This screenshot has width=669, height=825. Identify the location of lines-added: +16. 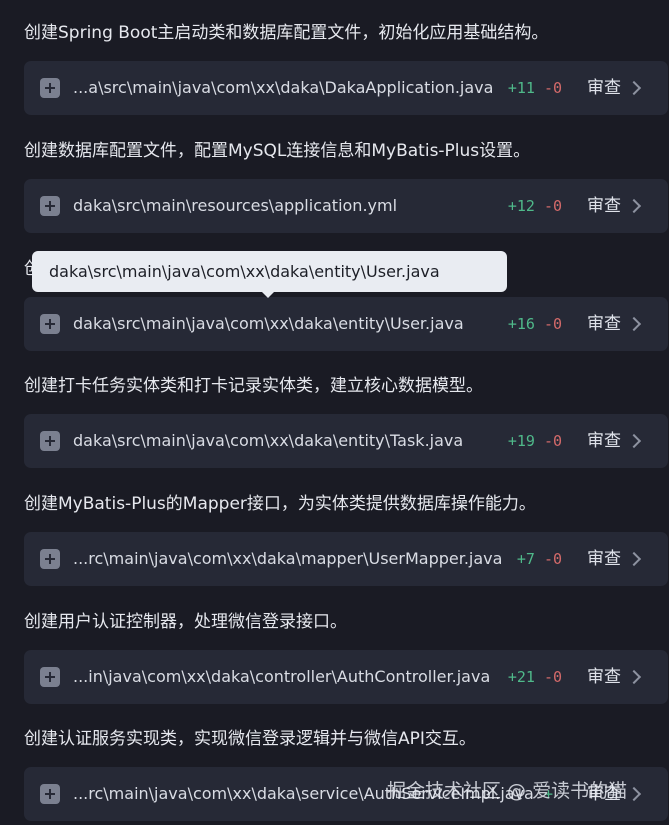
(521, 324).